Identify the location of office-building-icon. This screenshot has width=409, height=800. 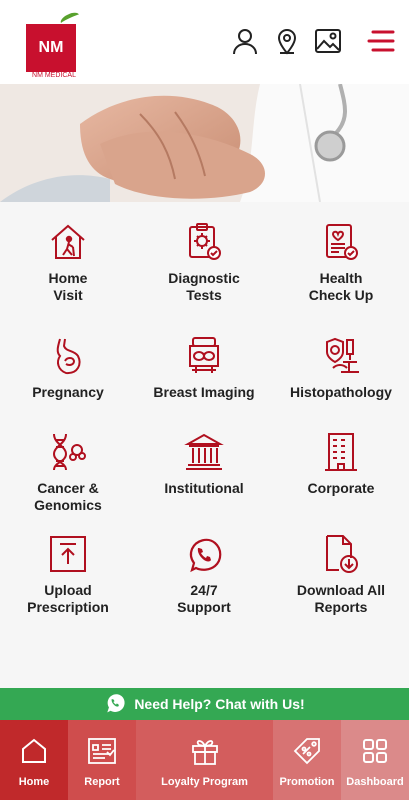
(341, 452).